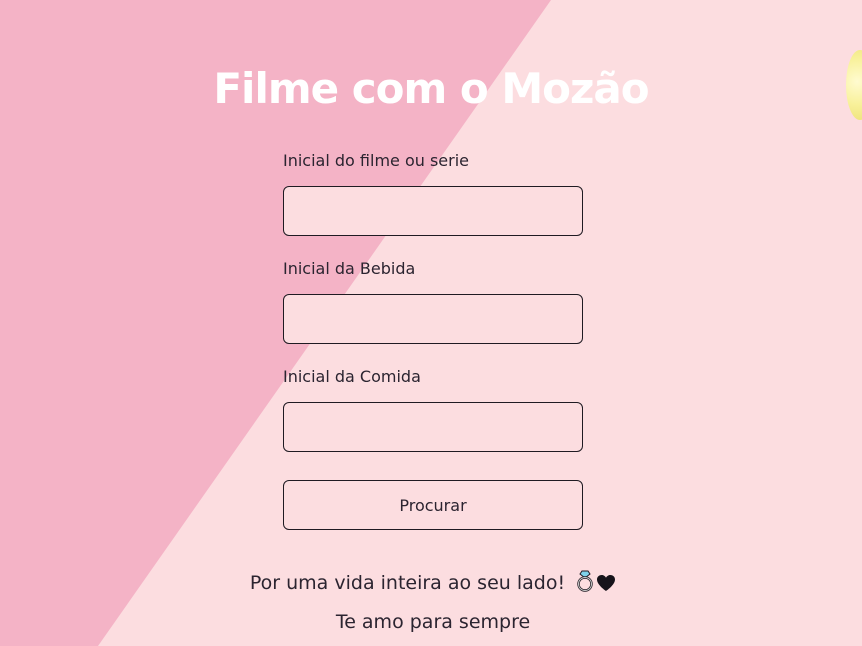 The width and height of the screenshot is (862, 646). I want to click on movie-initial-group: Inicial do filme ou serie, so click(433, 192).